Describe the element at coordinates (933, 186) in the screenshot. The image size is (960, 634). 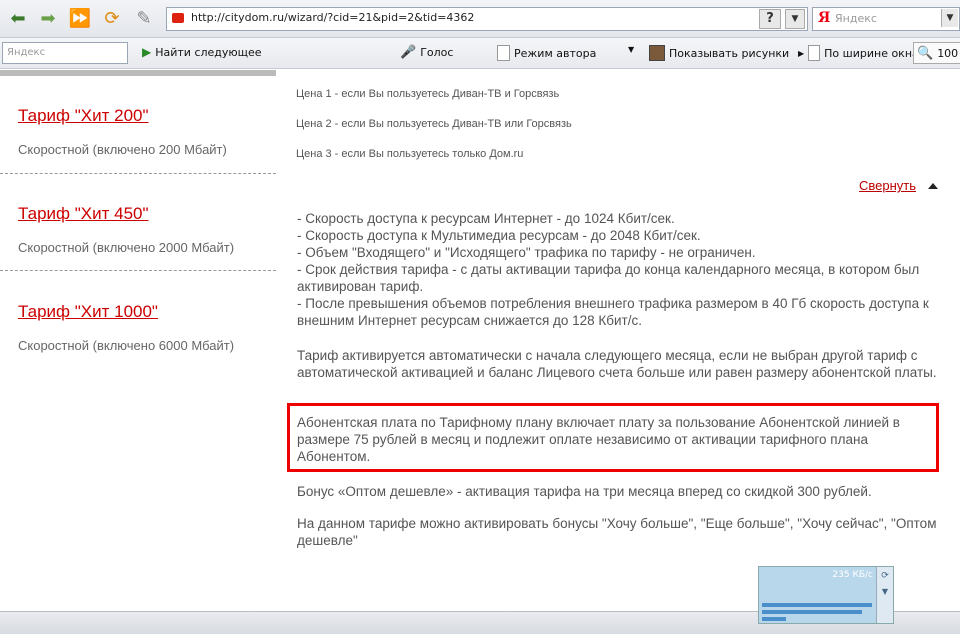
I see `collapse-arrow-icon` at that location.